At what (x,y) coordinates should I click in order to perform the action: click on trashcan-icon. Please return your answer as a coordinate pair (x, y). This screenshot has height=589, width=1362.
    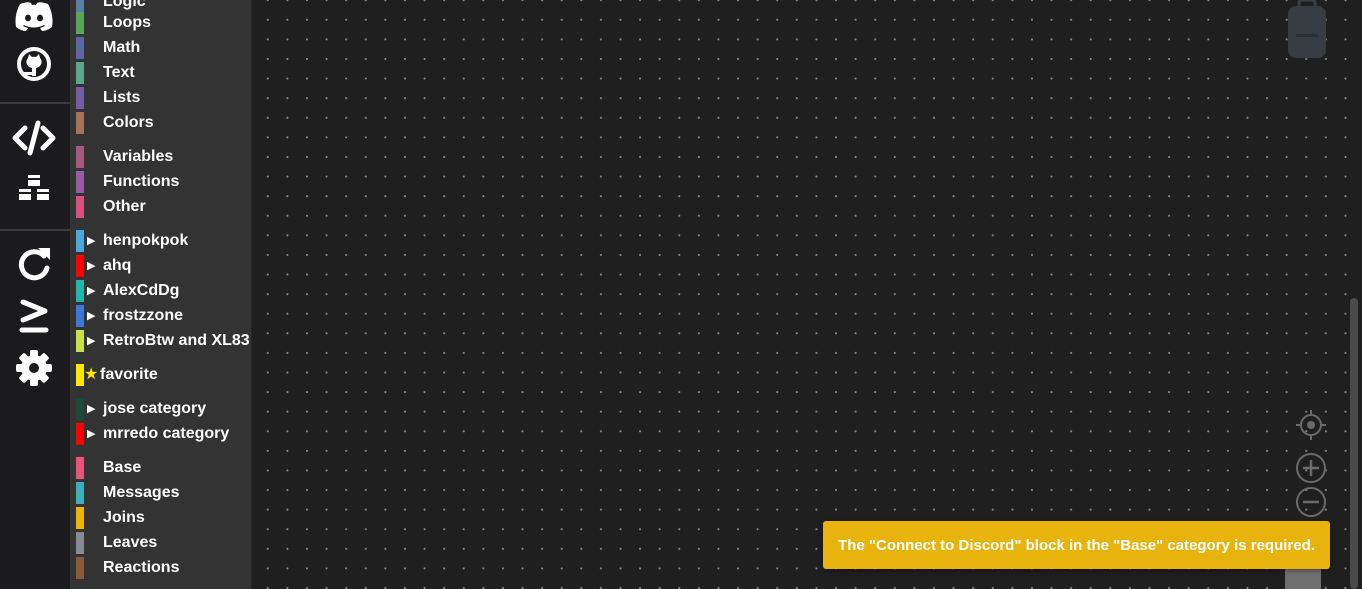
    Looking at the image, I should click on (1303, 579).